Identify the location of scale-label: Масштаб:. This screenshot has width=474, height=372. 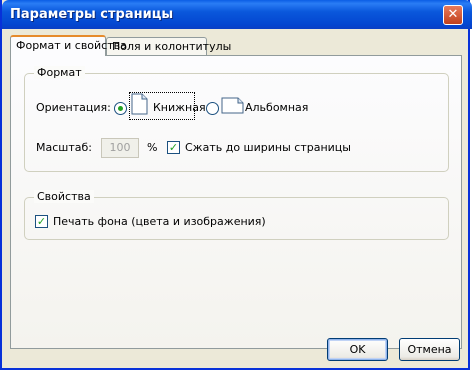
(64, 147).